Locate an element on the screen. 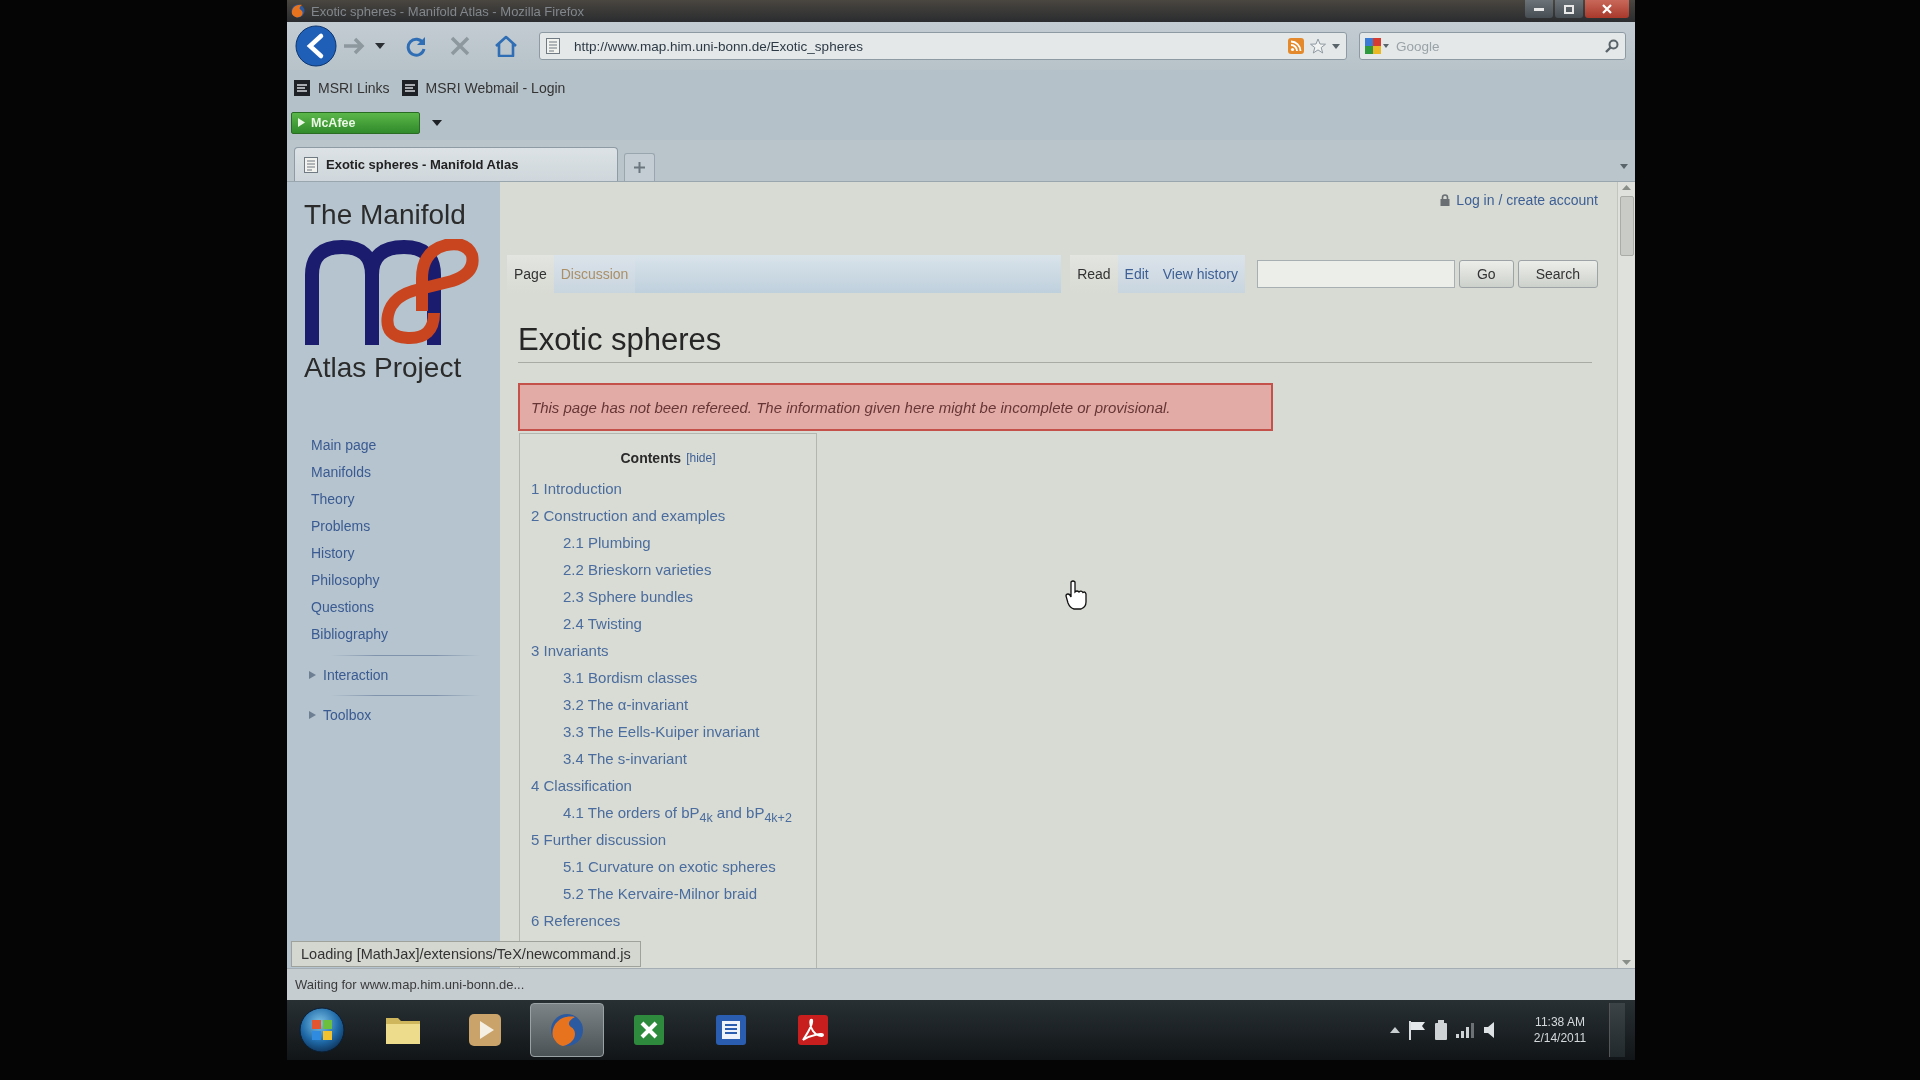  security-toolbar-button: McAfee is located at coordinates (355, 122).